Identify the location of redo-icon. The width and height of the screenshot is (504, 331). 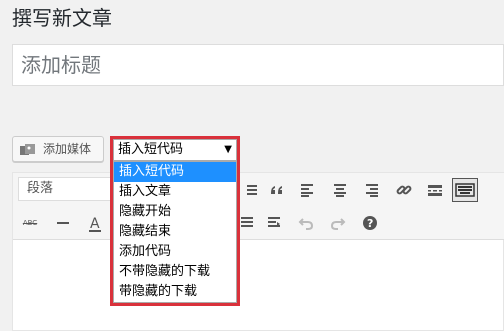
(338, 223).